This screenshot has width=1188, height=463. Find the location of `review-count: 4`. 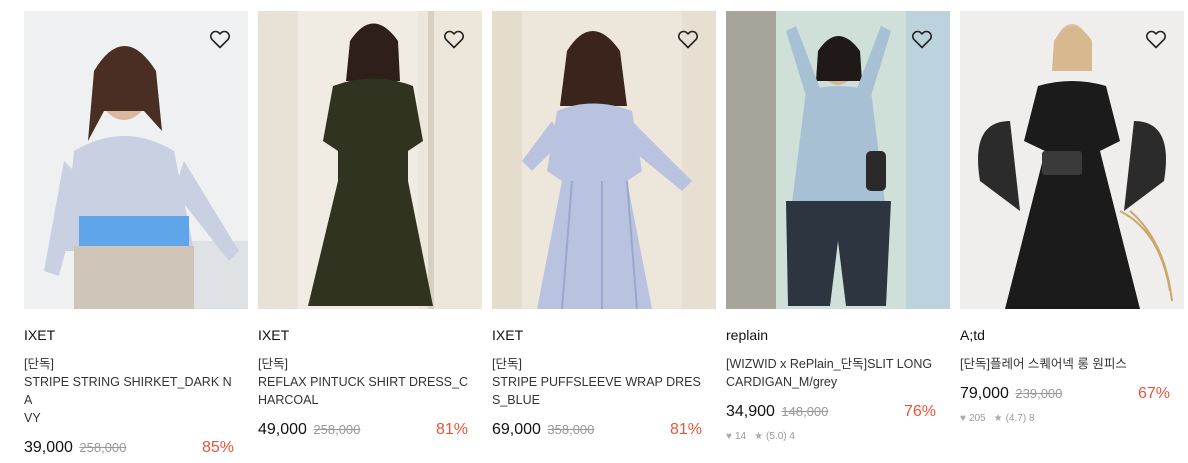

review-count: 4 is located at coordinates (792, 436).